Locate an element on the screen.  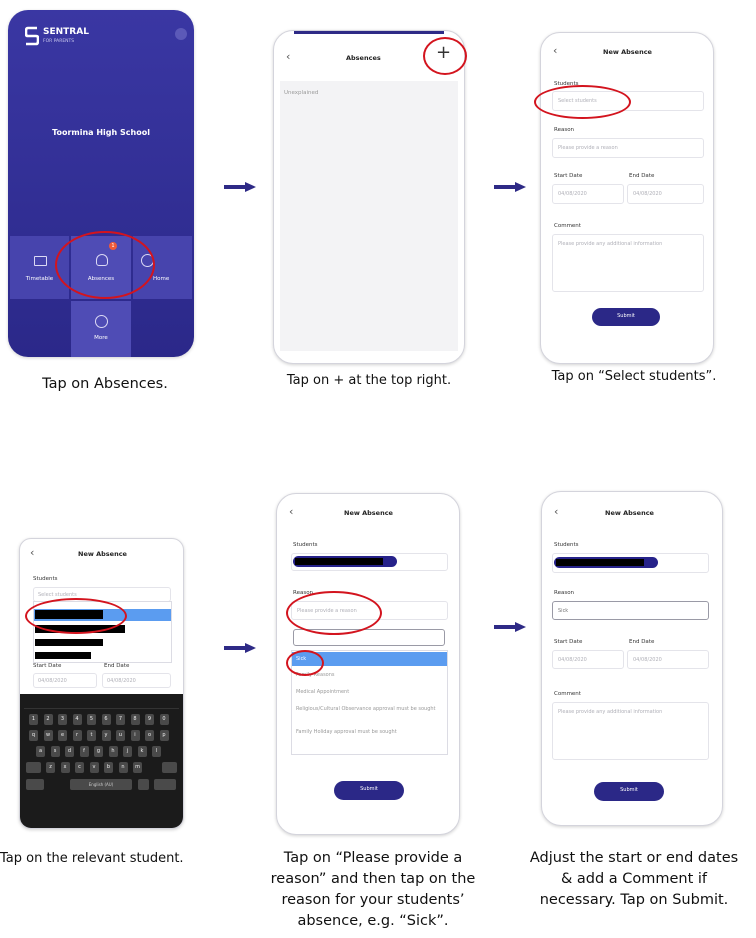
students-search-field: Select students is located at coordinates (102, 594).